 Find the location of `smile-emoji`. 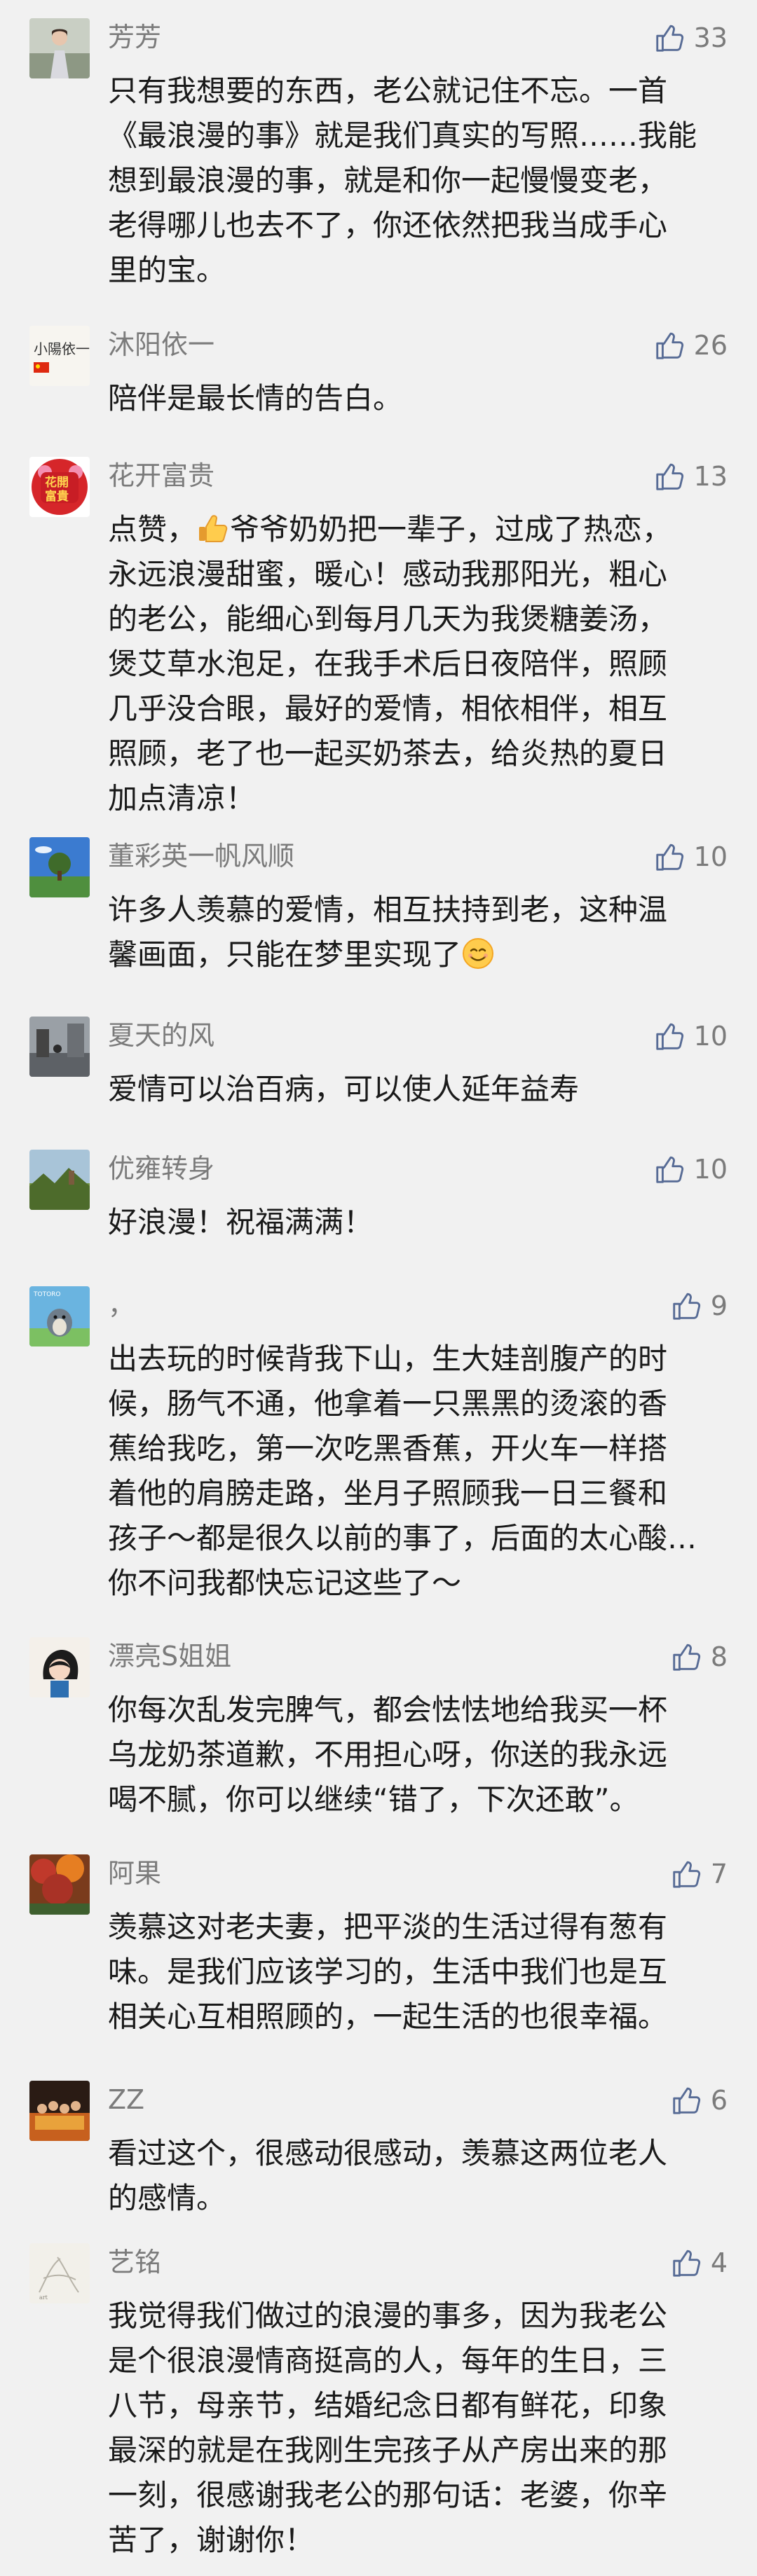

smile-emoji is located at coordinates (478, 953).